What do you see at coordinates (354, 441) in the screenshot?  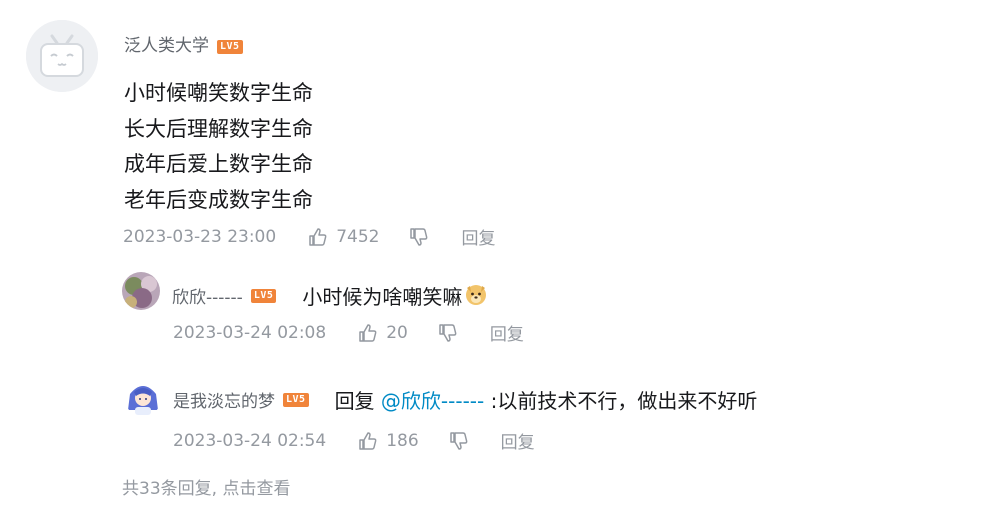 I see `reply-meta-2: 2023-03-24 02:54 186 回复` at bounding box center [354, 441].